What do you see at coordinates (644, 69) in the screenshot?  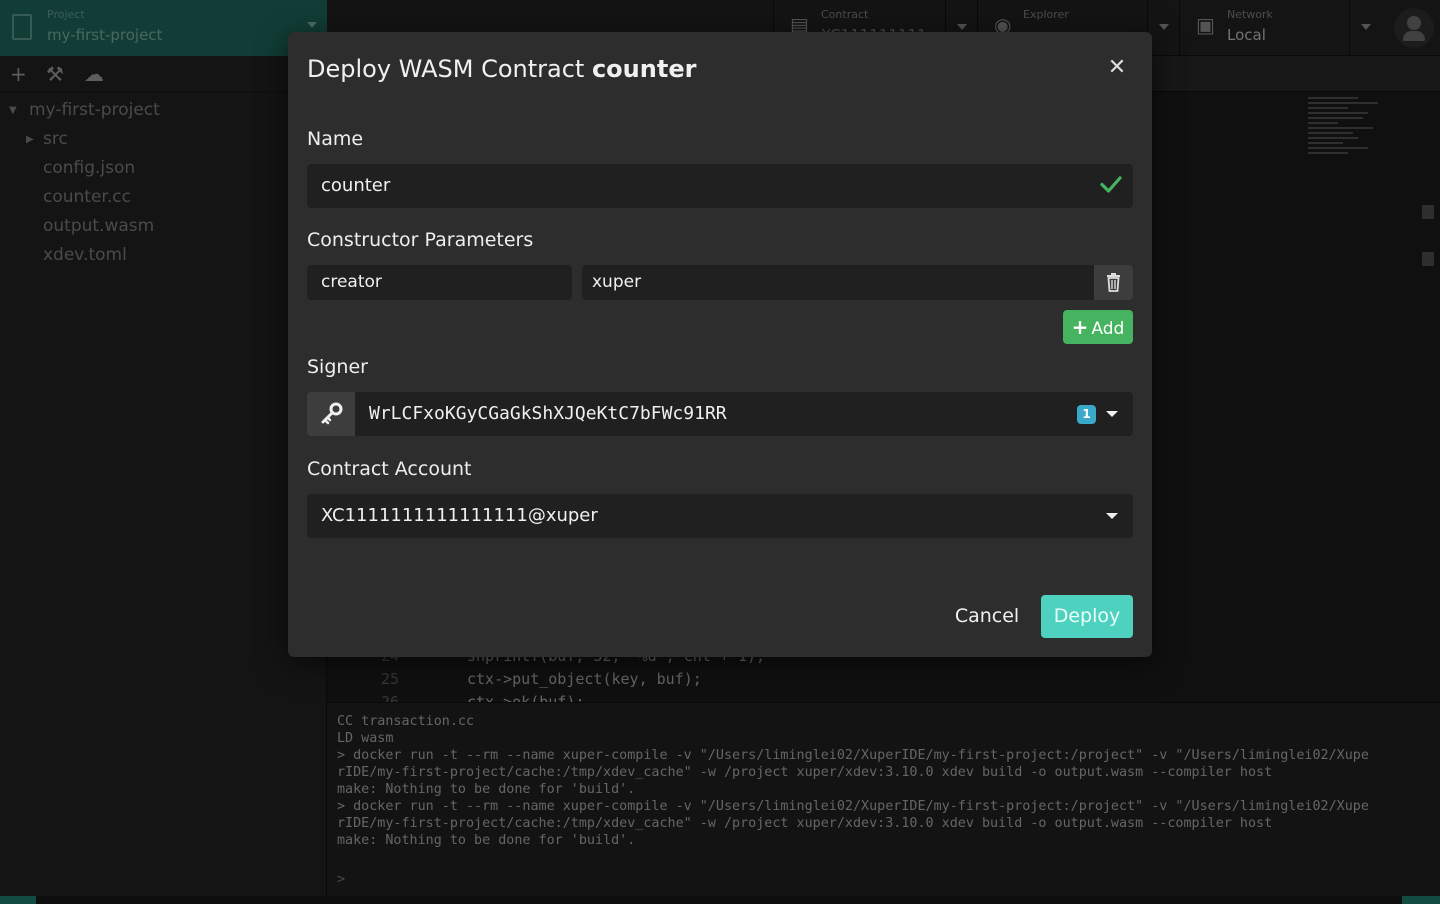 I see `dialog-title-contract: counter` at bounding box center [644, 69].